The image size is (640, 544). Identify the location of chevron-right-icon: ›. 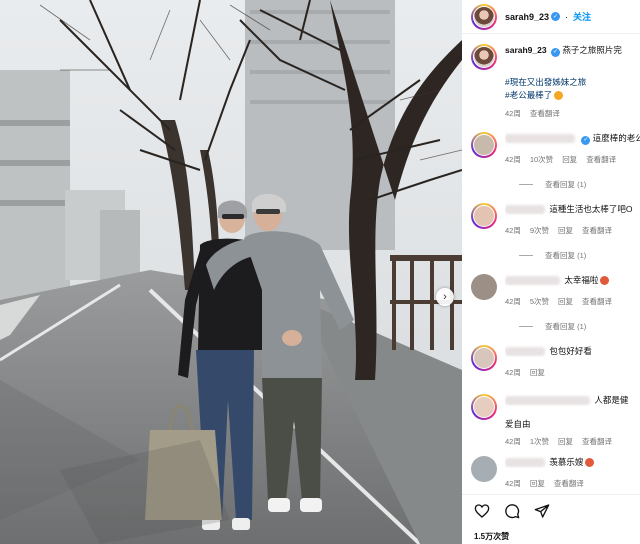
(445, 296).